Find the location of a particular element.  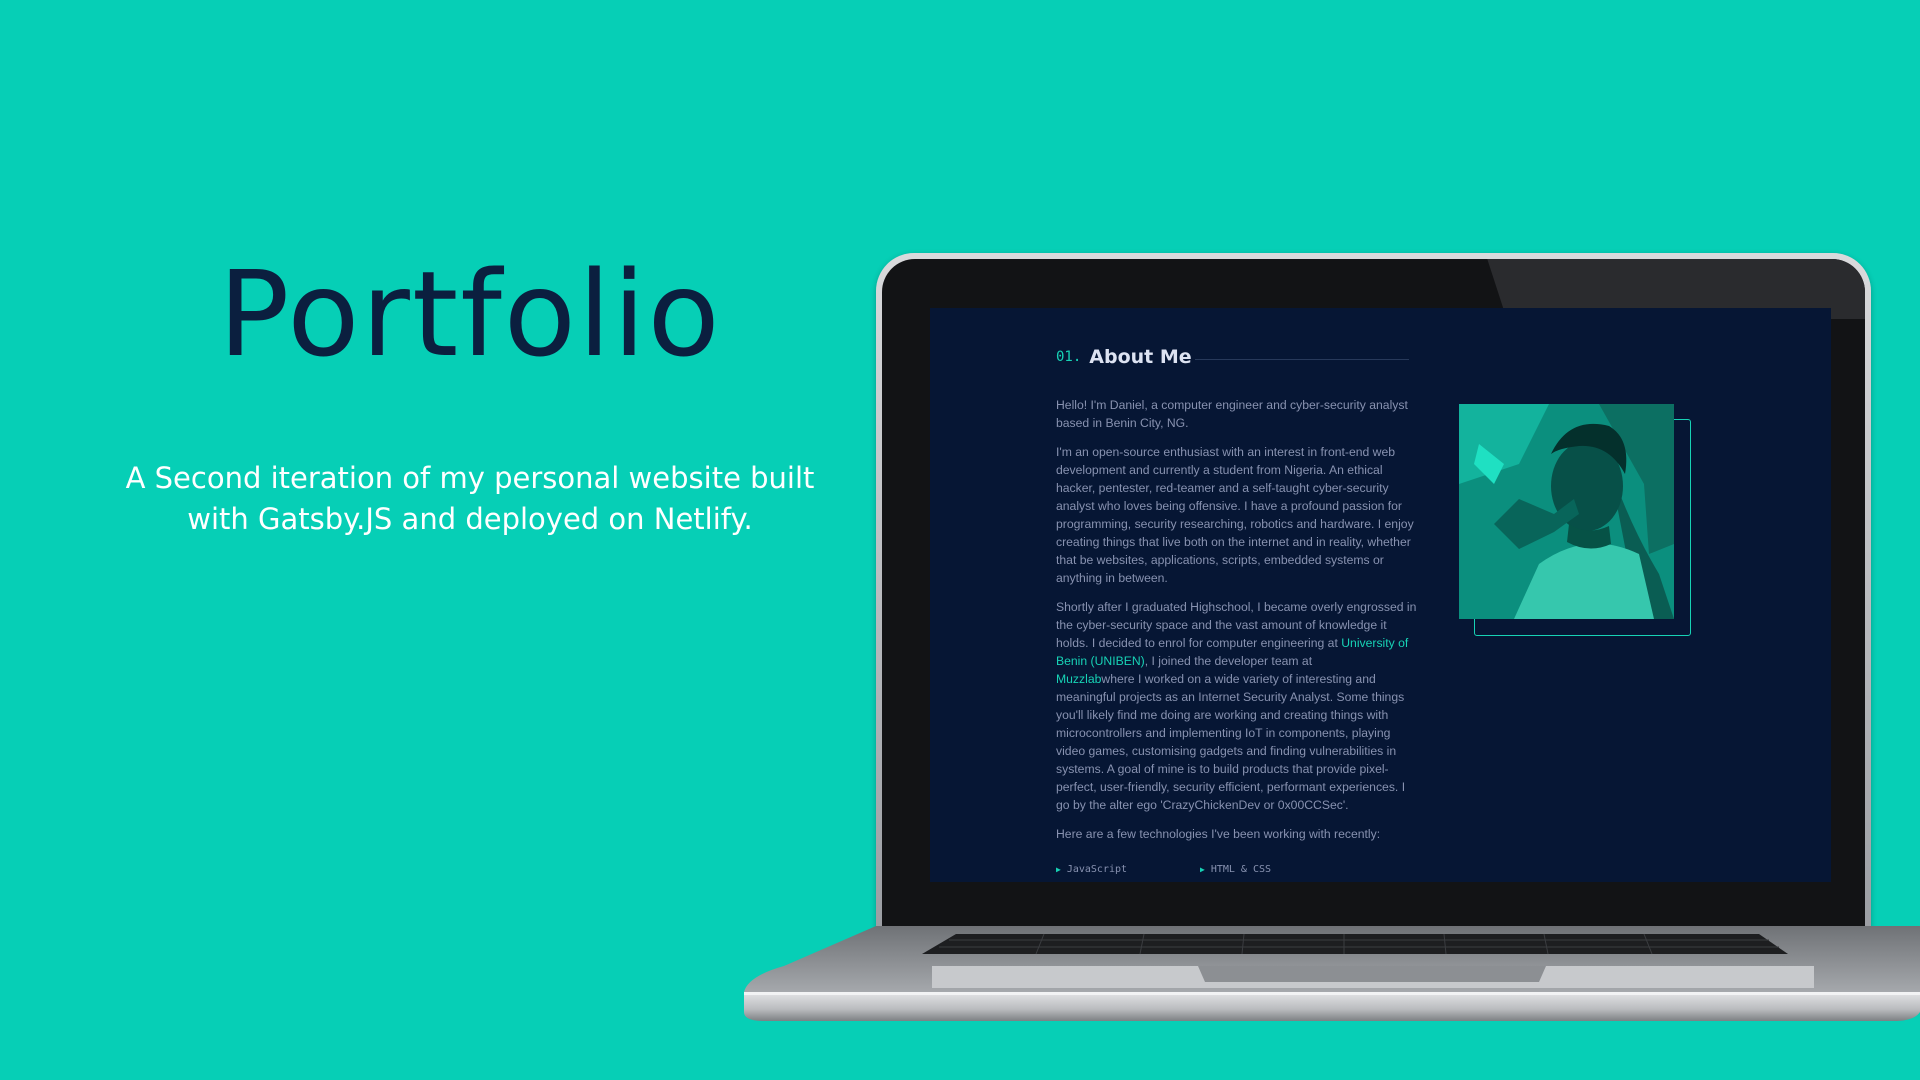

section-divider is located at coordinates (1302, 359).